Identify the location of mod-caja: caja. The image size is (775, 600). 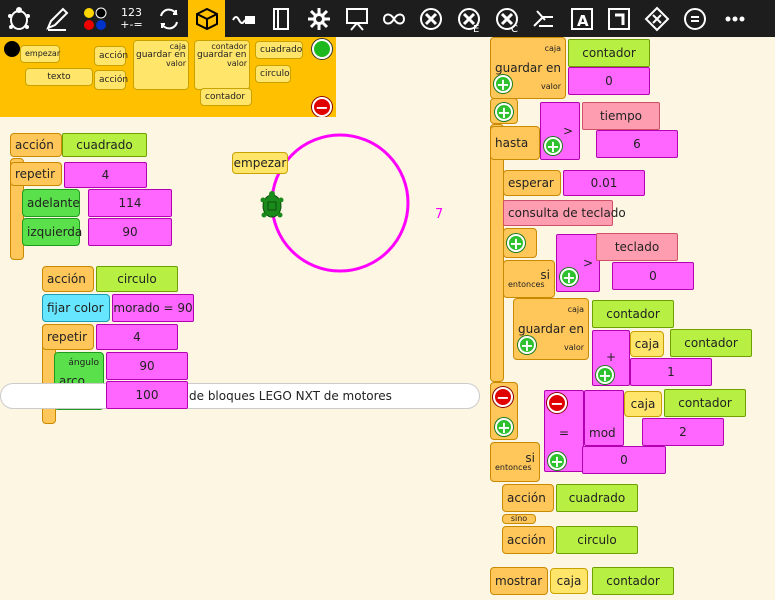
(643, 404).